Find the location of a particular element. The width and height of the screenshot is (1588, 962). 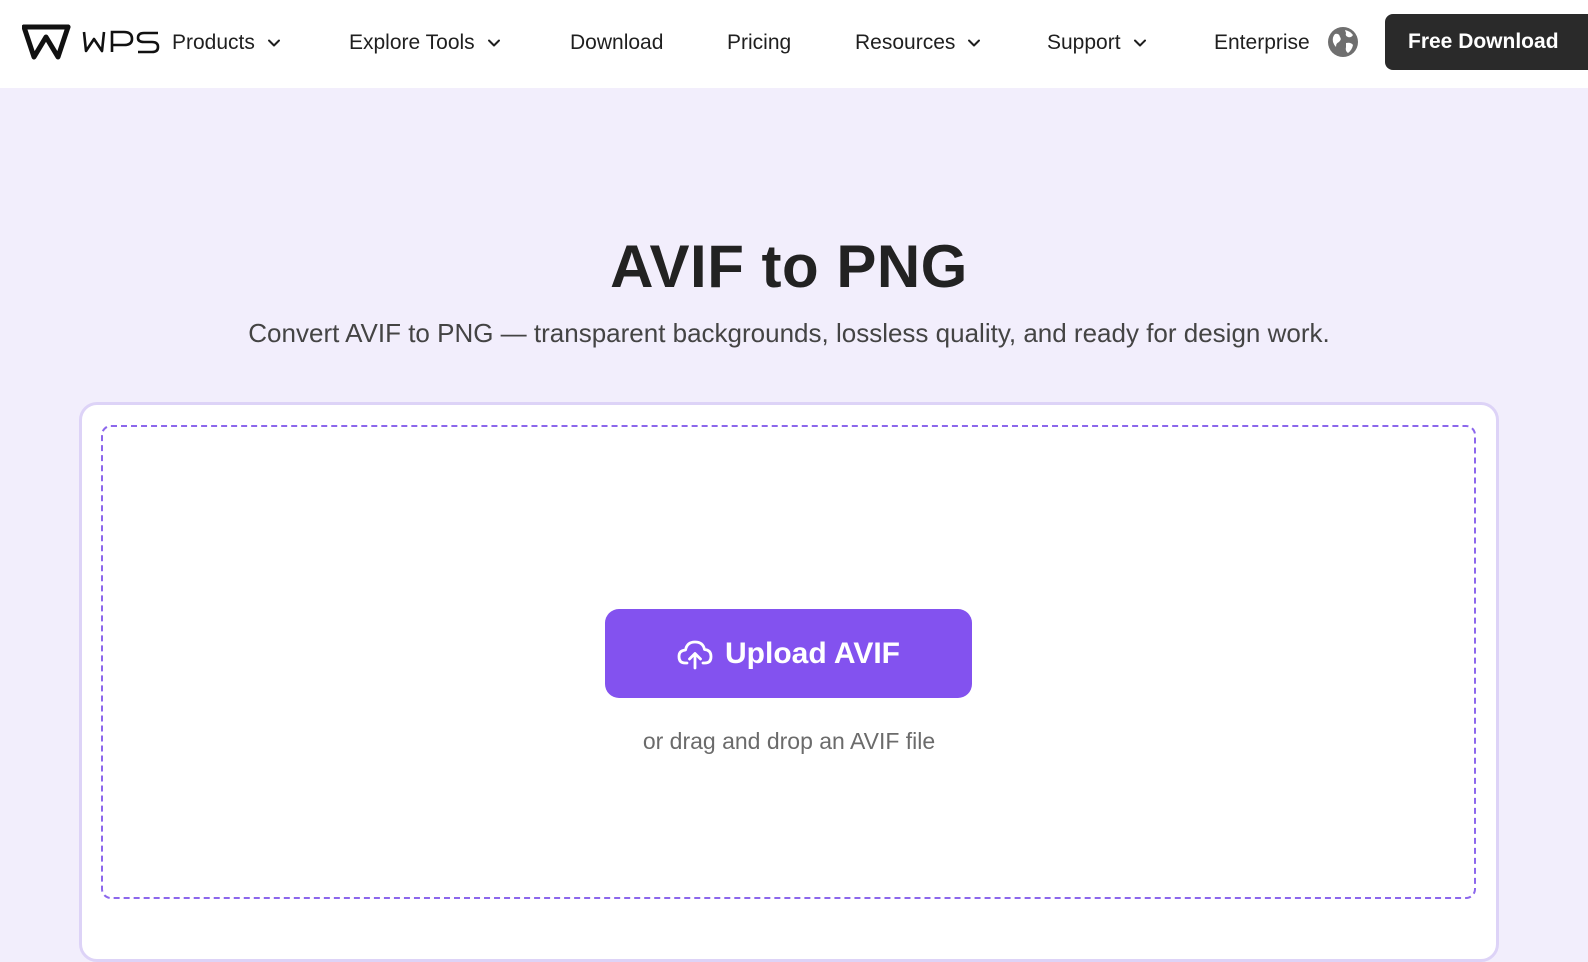

nav-download-label: Download is located at coordinates (617, 42).